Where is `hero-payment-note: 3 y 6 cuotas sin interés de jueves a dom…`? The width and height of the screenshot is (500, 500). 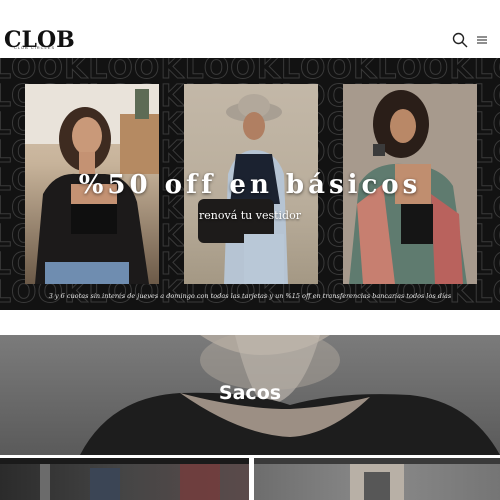
hero-payment-note: 3 y 6 cuotas sin interés de jueves a dom… is located at coordinates (250, 296).